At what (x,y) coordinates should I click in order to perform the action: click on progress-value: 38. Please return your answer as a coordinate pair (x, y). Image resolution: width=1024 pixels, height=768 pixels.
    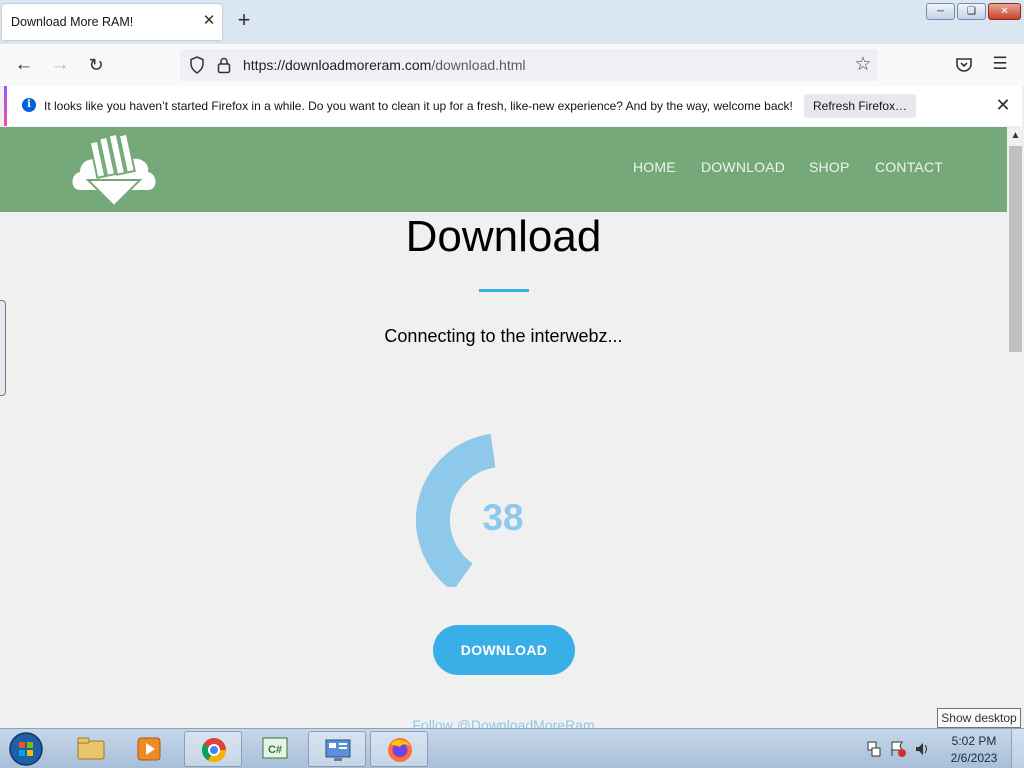
    Looking at the image, I should click on (503, 517).